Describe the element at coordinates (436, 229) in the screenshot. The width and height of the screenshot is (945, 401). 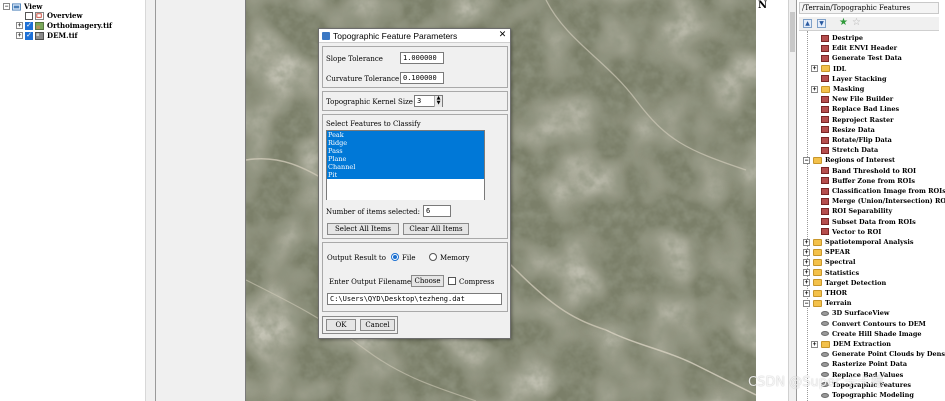
I see `clear-all-button: Clear All Items` at that location.